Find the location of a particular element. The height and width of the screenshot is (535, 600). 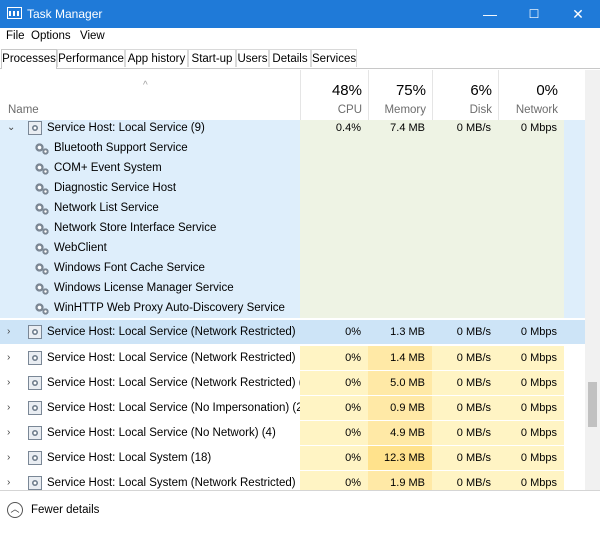

column-network: 0% Network is located at coordinates (531, 95).